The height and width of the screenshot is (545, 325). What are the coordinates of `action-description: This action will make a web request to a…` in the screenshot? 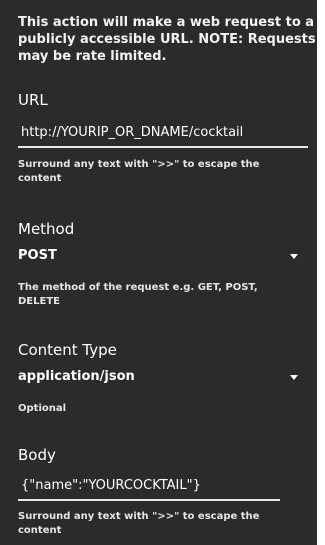 It's located at (167, 39).